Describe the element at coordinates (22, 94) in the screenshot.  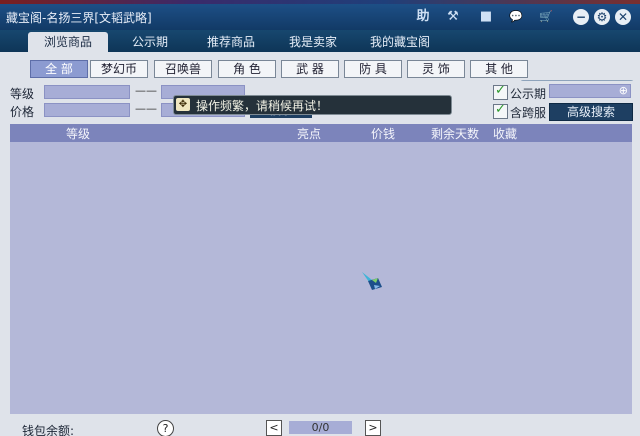
I see `level-label: 等级` at that location.